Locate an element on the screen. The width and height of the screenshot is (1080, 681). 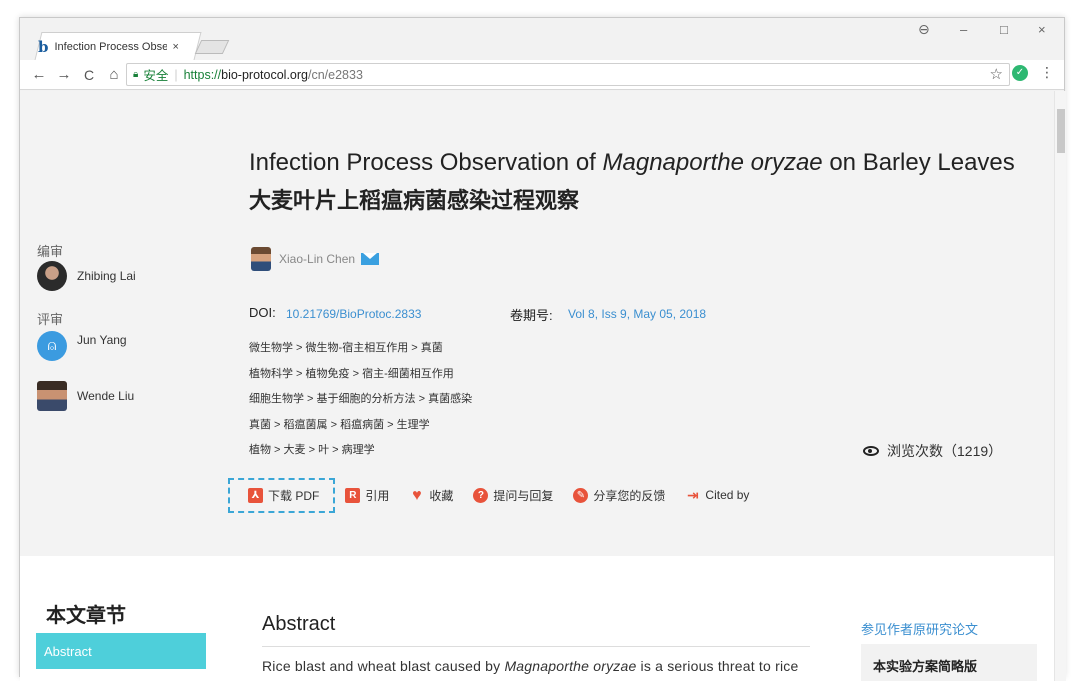
author-name: Xiao-Lin Chen is located at coordinates (317, 259).